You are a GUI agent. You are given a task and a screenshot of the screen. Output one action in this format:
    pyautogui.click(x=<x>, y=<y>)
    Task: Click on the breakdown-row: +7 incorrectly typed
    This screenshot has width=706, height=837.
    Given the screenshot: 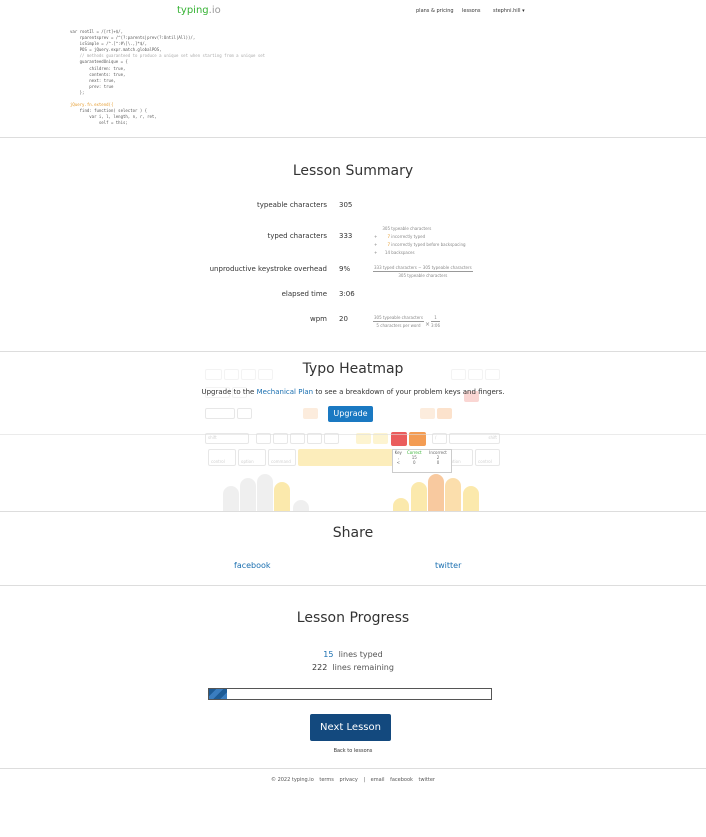 What is the action you would take?
    pyautogui.click(x=400, y=236)
    